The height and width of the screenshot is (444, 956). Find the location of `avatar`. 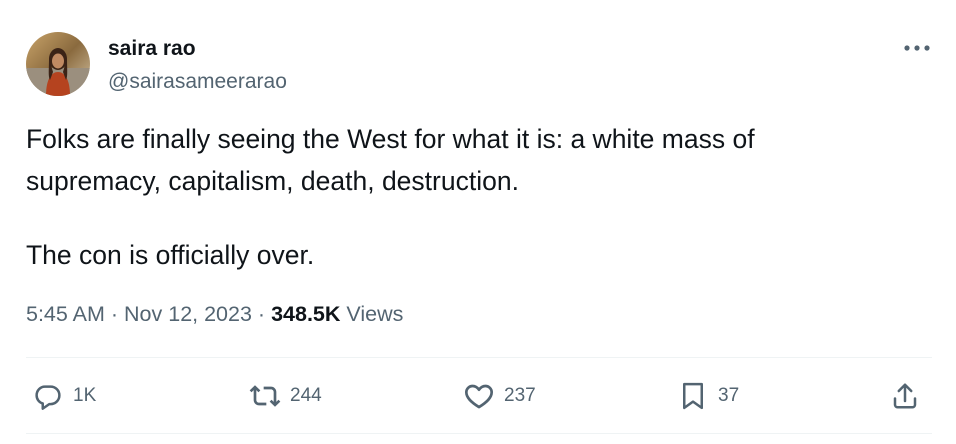

avatar is located at coordinates (58, 64).